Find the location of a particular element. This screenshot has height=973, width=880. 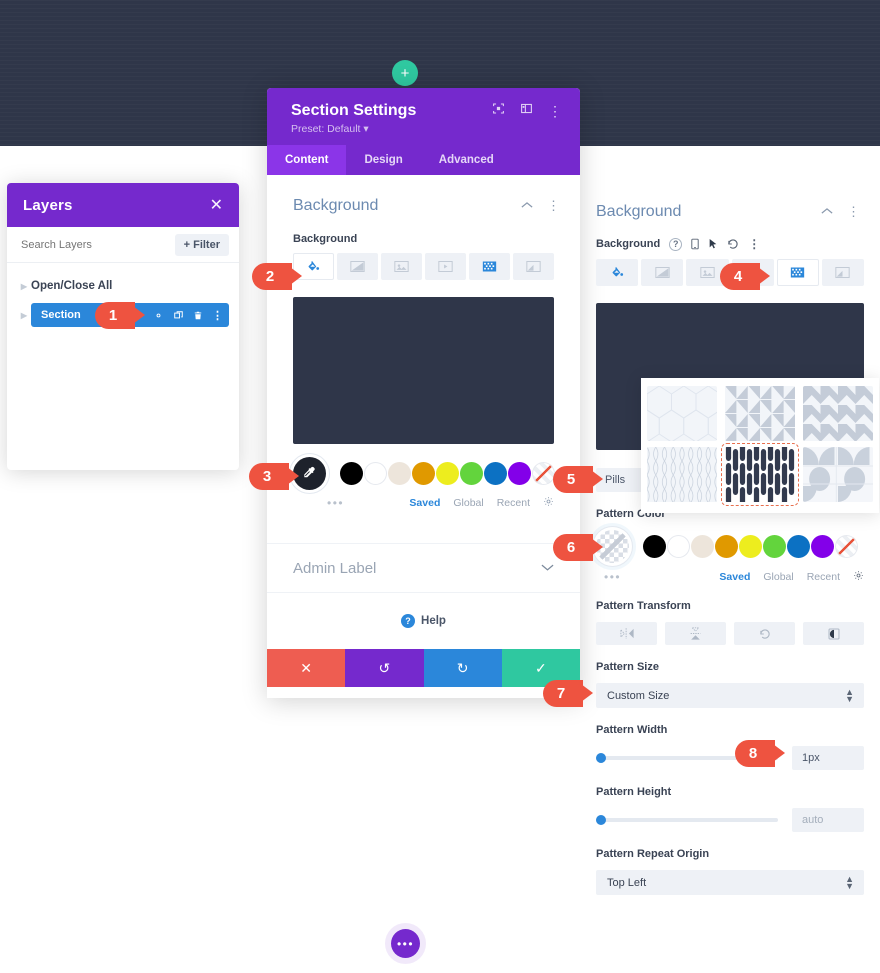

circles-pattern is located at coordinates (838, 474).